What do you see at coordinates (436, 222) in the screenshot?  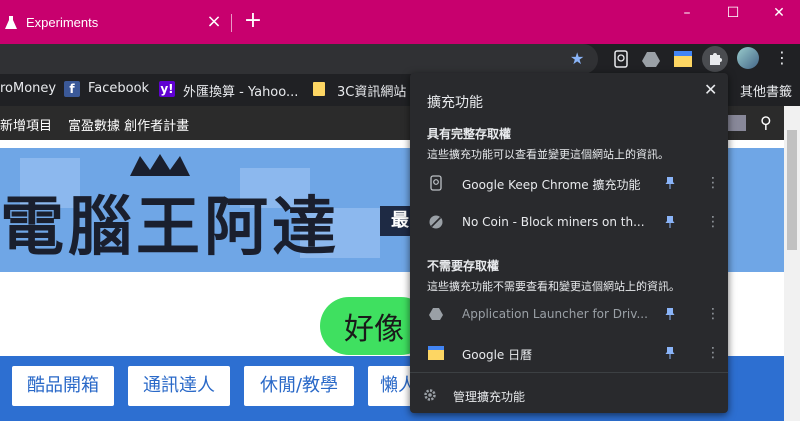 I see `no-coin-icon` at bounding box center [436, 222].